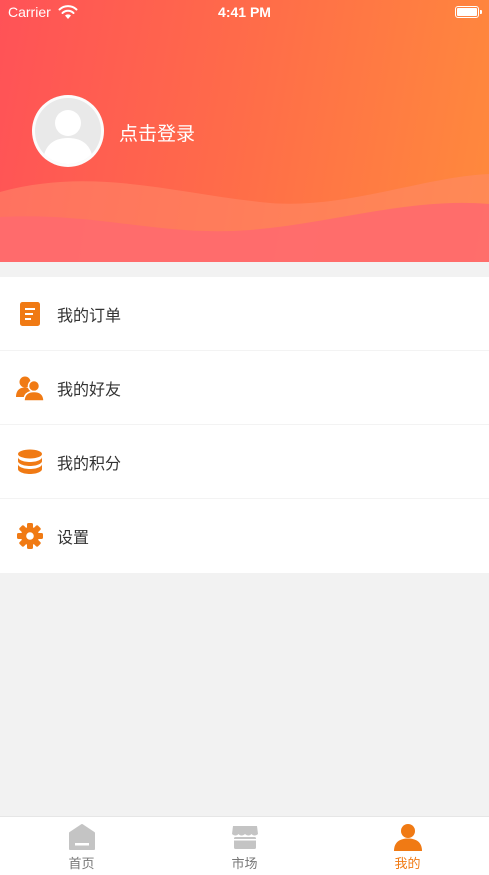 The width and height of the screenshot is (489, 875). Describe the element at coordinates (30, 388) in the screenshot. I see `friends-icon` at that location.